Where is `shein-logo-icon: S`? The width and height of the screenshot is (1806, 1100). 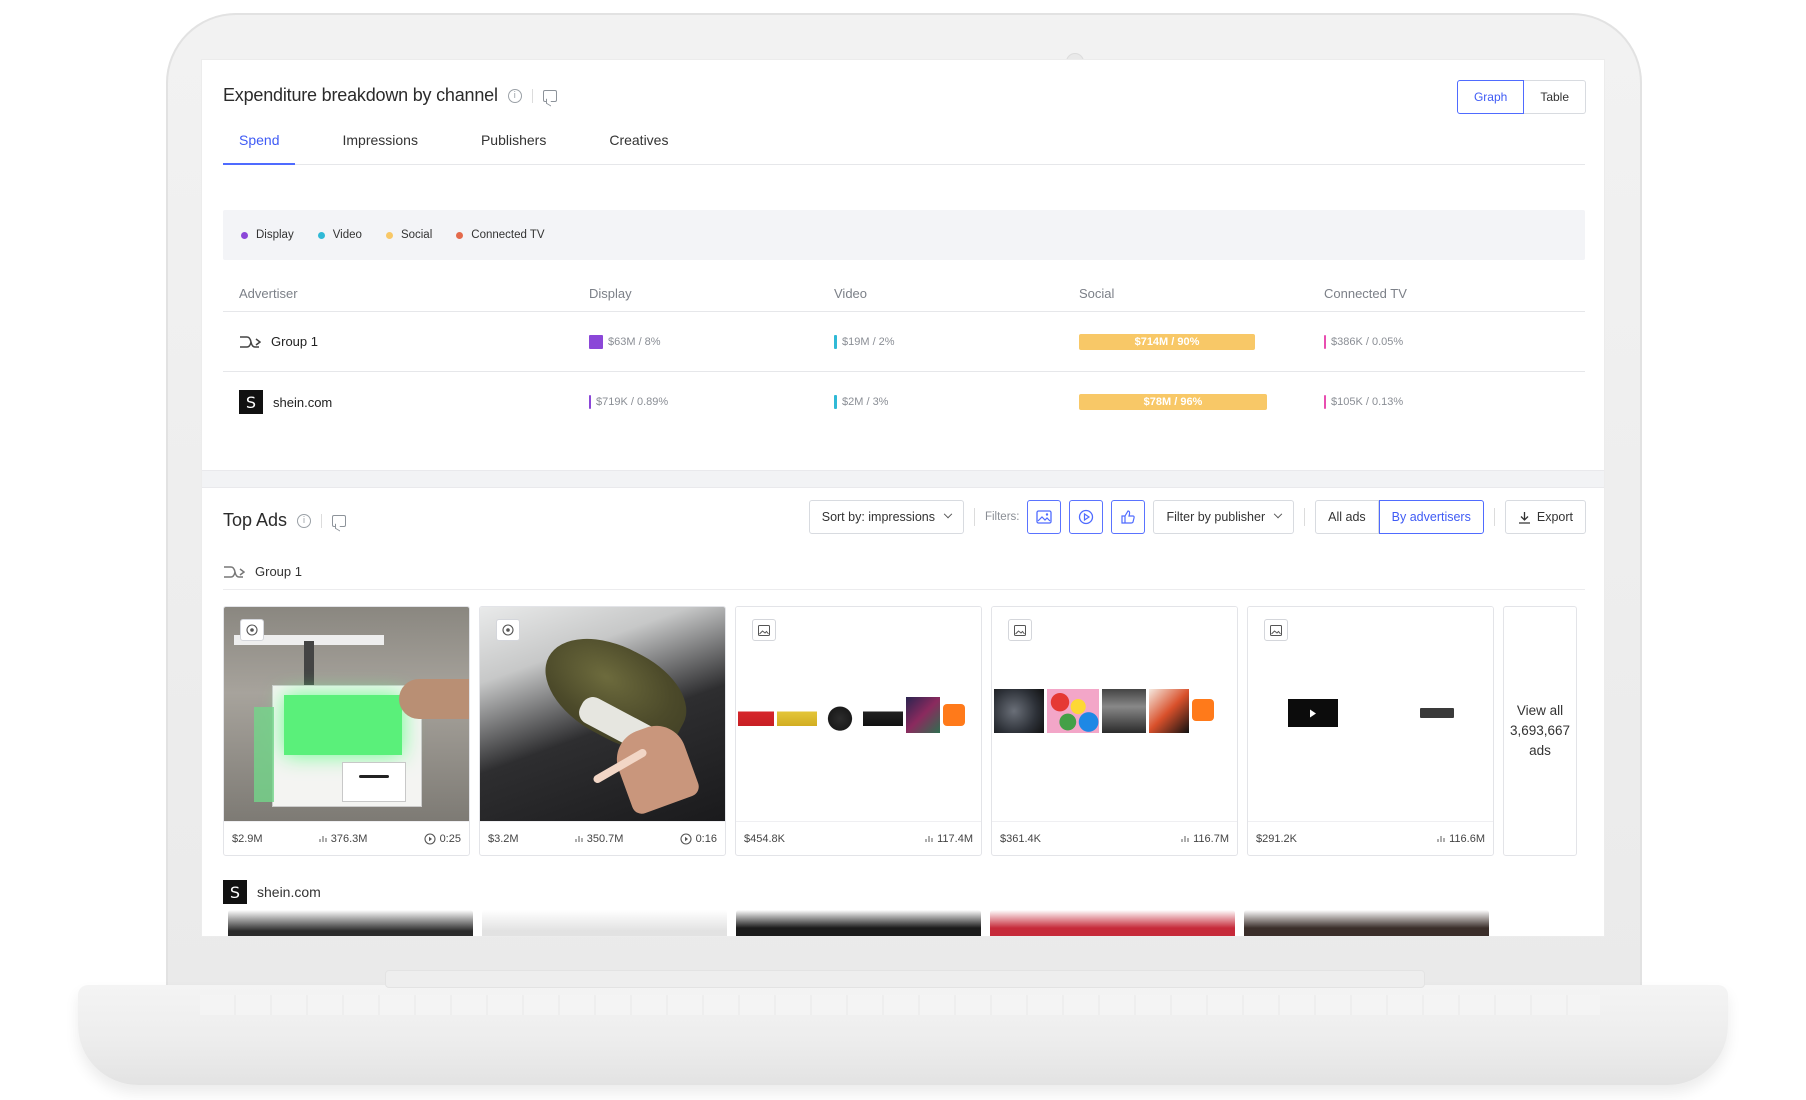 shein-logo-icon: S is located at coordinates (251, 402).